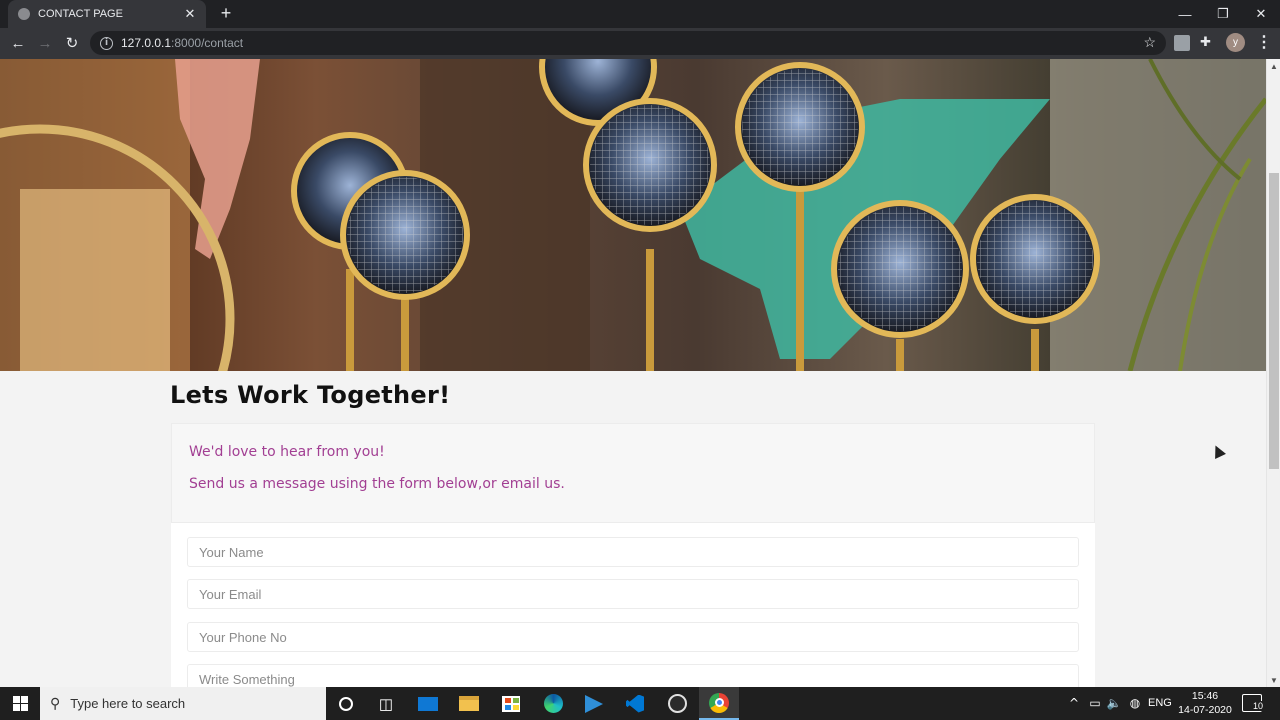 This screenshot has height=720, width=1280. Describe the element at coordinates (628, 43) in the screenshot. I see `address-bar: i 127.0.0.1:8000/contact ☆` at that location.